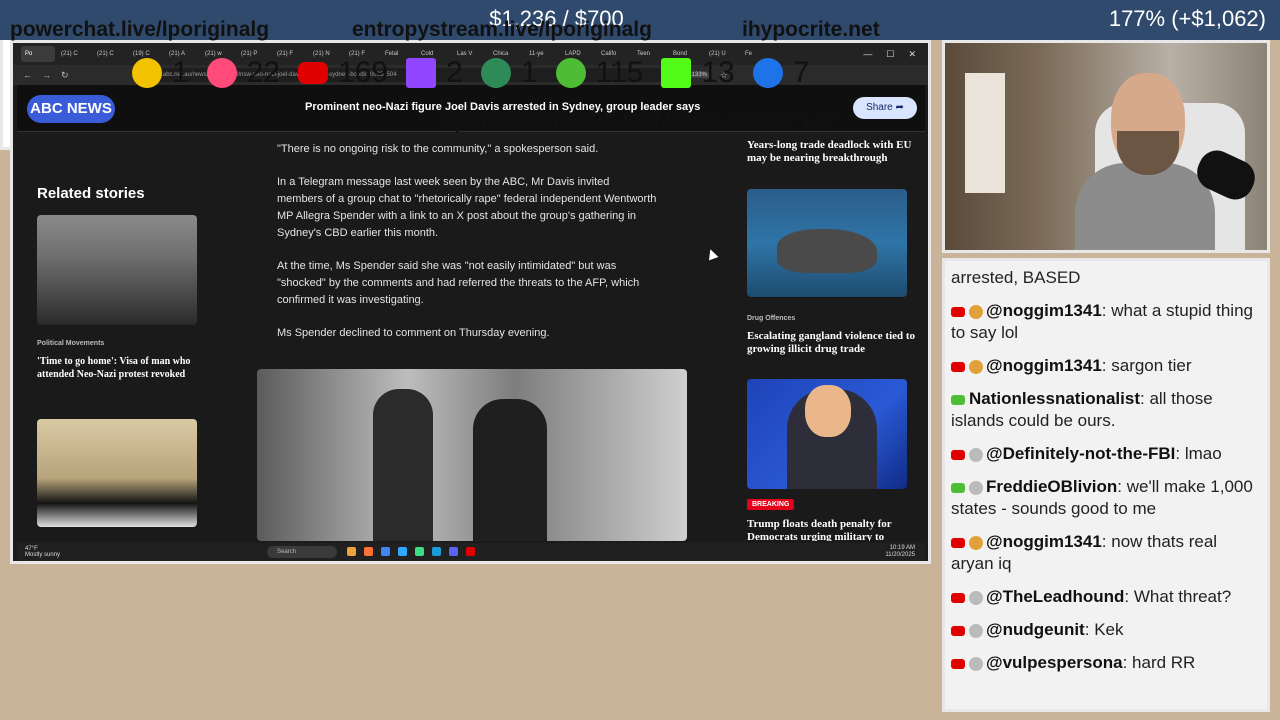  I want to click on weather-widget: 47°F Mostly sunny, so click(42, 552).